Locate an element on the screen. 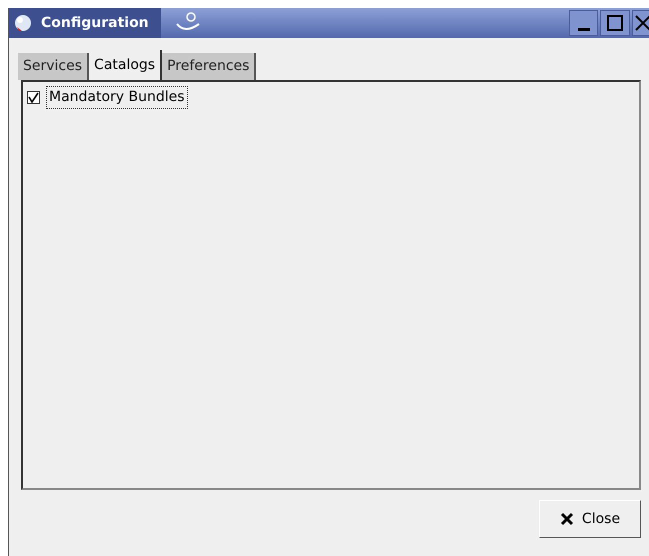 The image size is (649, 556). window-title: Configuration is located at coordinates (95, 23).